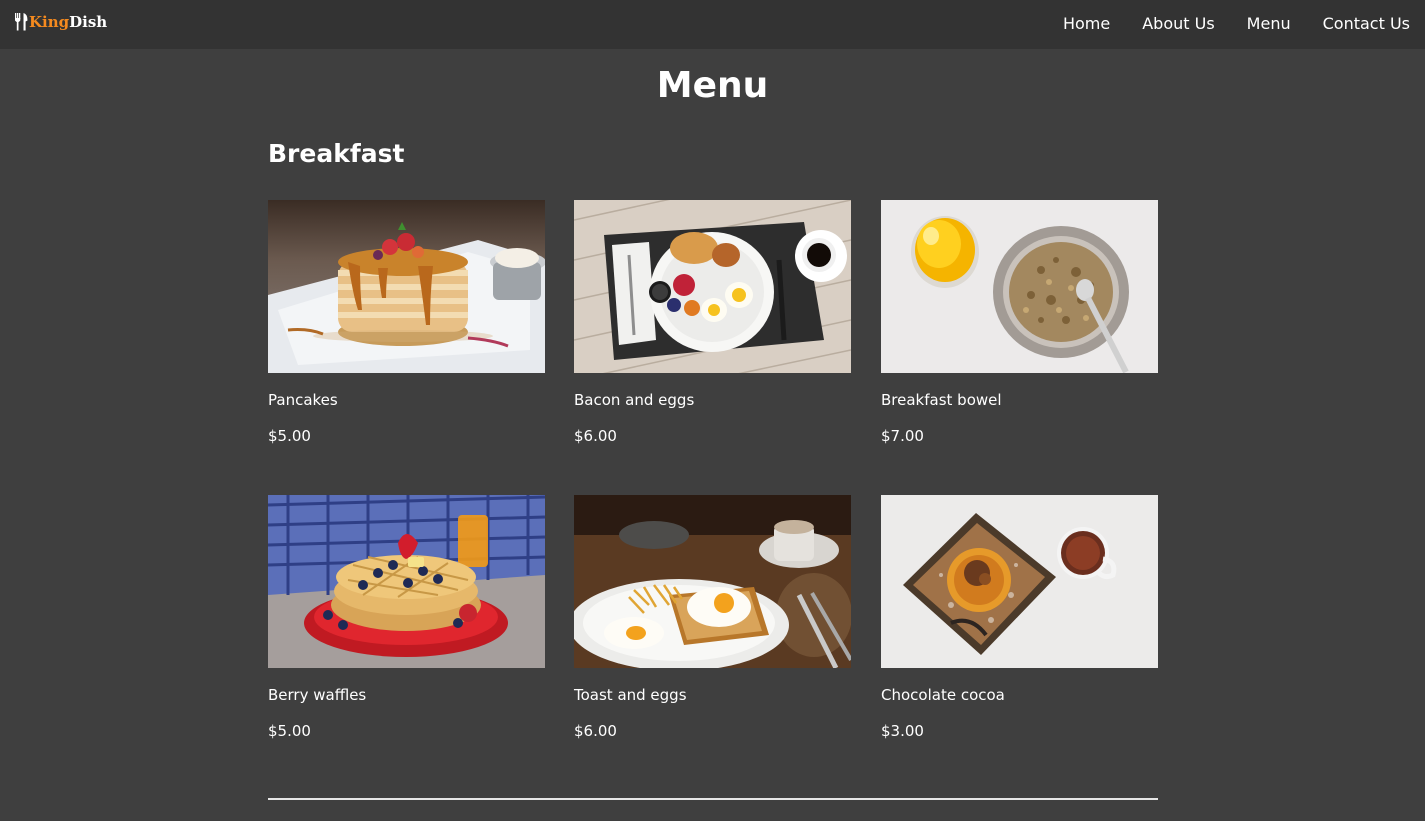 Image resolution: width=1425 pixels, height=821 pixels. I want to click on toast-and-eggs-photo, so click(712, 581).